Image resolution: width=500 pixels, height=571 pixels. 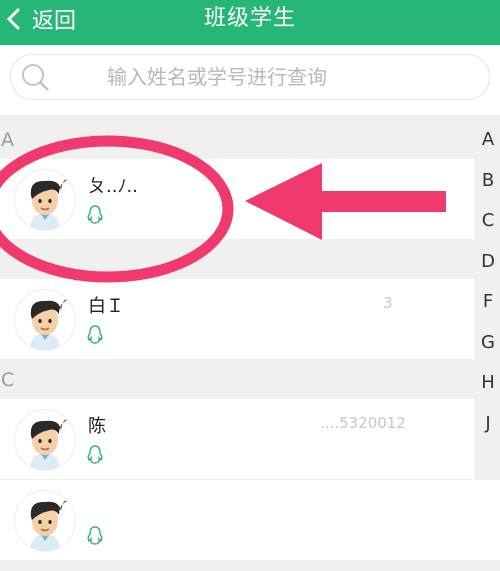 What do you see at coordinates (217, 77) in the screenshot?
I see `search-placeholder: 输入姓名或学号进行查询` at bounding box center [217, 77].